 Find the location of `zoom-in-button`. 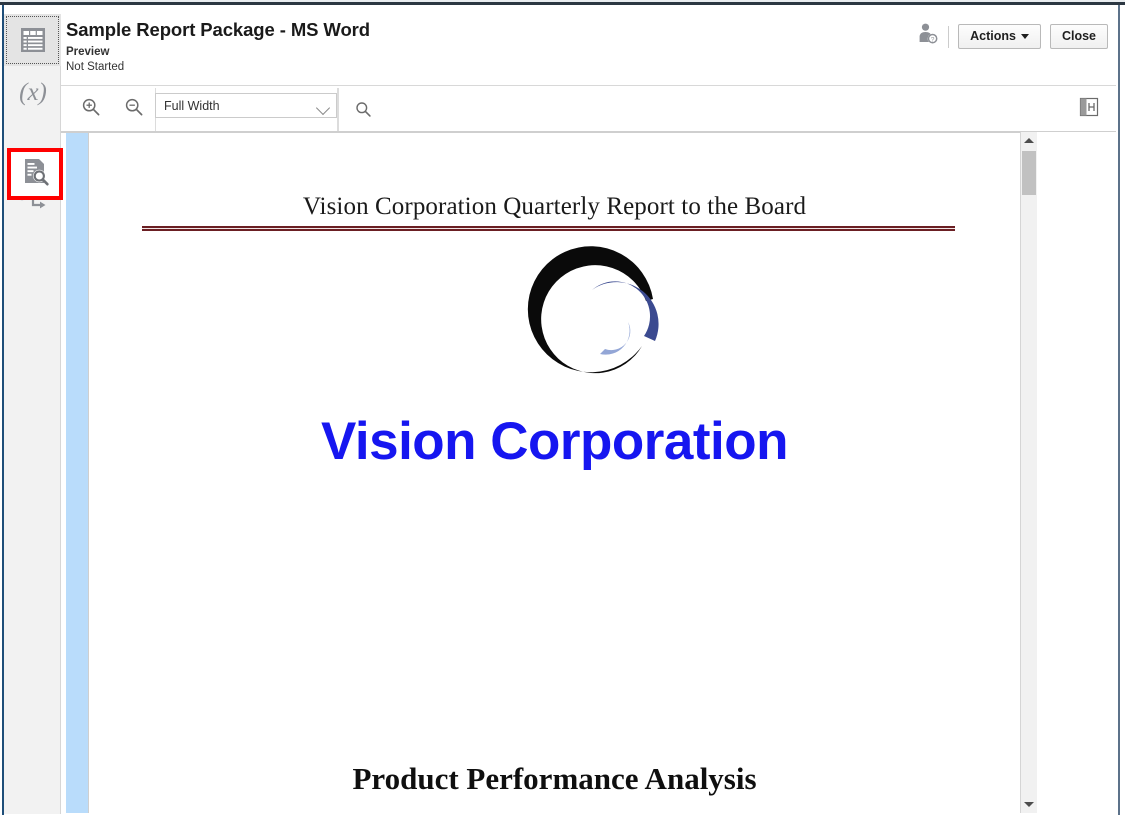

zoom-in-button is located at coordinates (91, 110).